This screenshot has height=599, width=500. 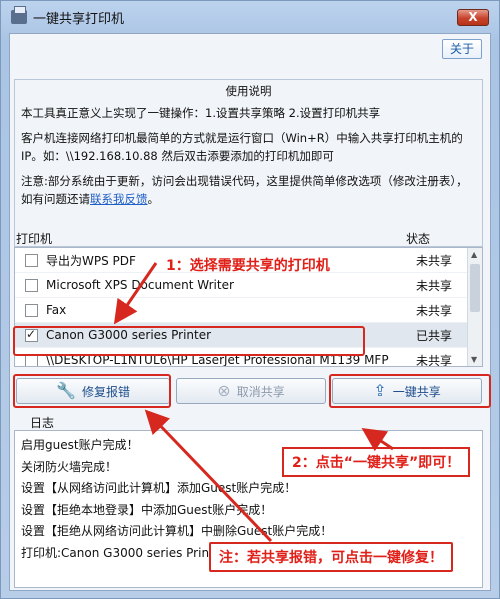 I want to click on printer-icon, so click(x=19, y=15).